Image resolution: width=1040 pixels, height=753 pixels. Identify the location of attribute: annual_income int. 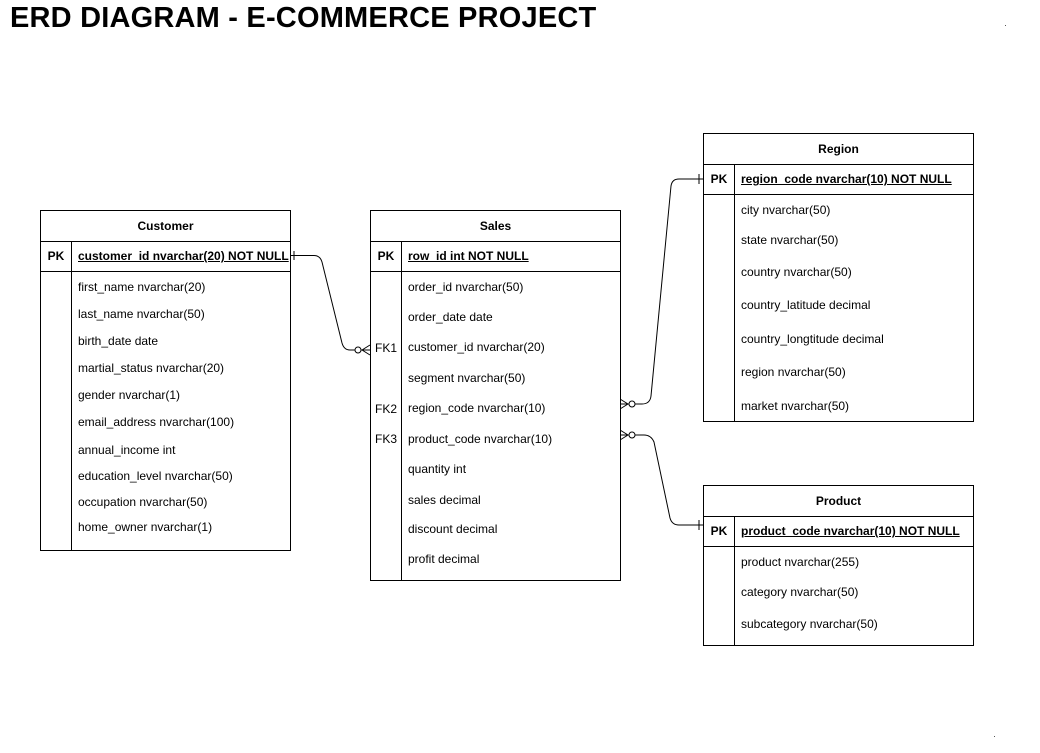
(127, 450).